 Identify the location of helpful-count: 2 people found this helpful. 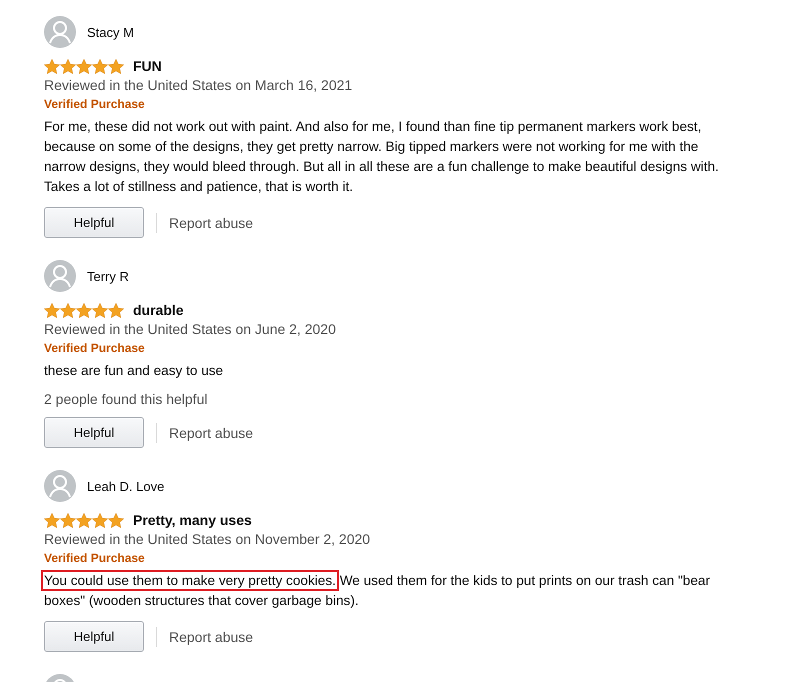
(126, 399).